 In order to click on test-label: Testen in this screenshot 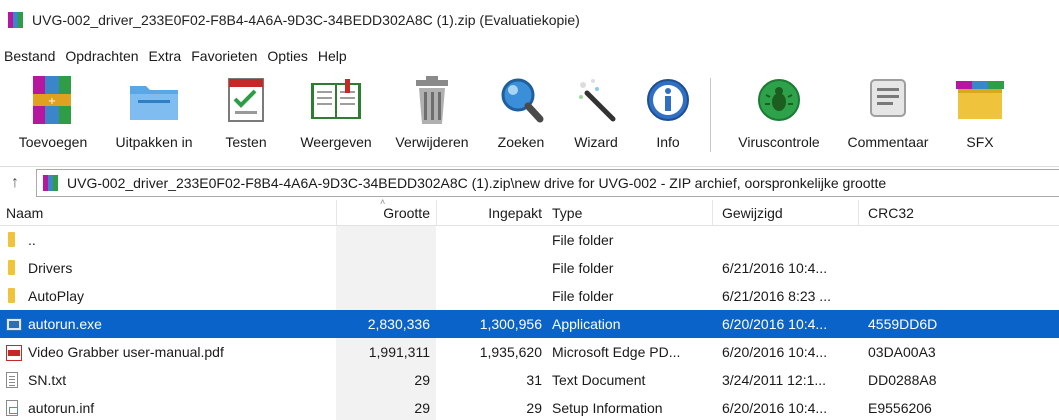, I will do `click(246, 142)`.